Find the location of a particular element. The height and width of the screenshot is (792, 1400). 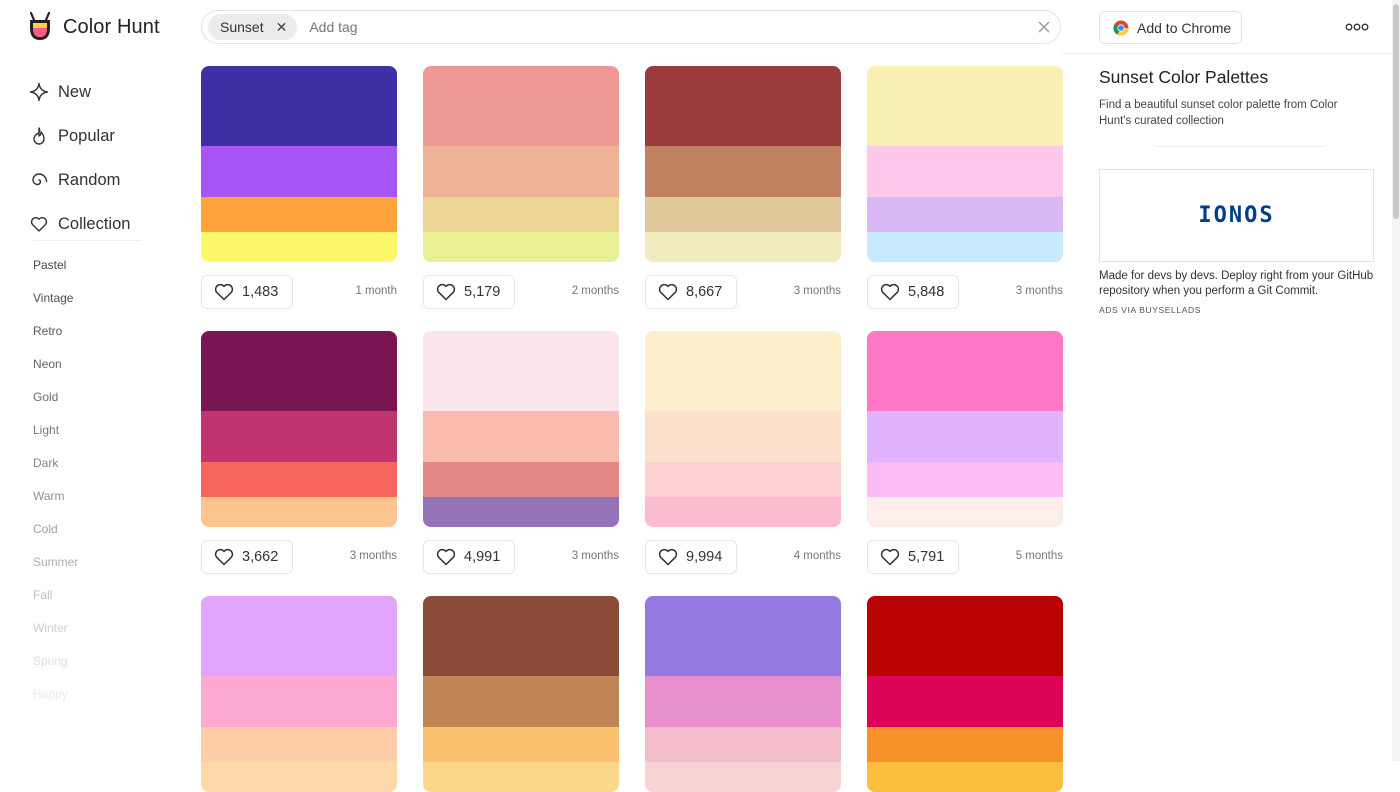

like-count: 9,994 is located at coordinates (704, 557).